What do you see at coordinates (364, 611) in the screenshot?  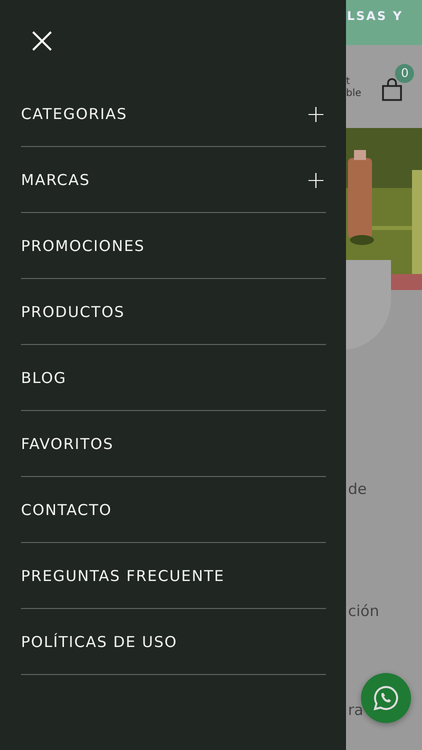 I see `body-text: ción` at bounding box center [364, 611].